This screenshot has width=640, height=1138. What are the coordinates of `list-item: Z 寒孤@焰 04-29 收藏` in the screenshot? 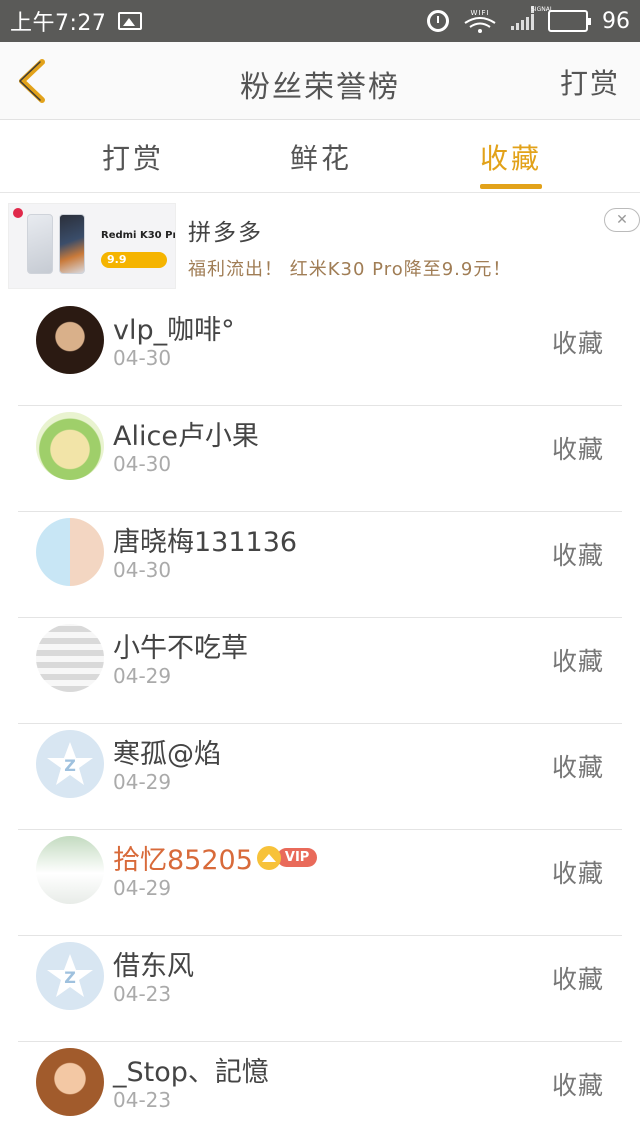 It's located at (320, 777).